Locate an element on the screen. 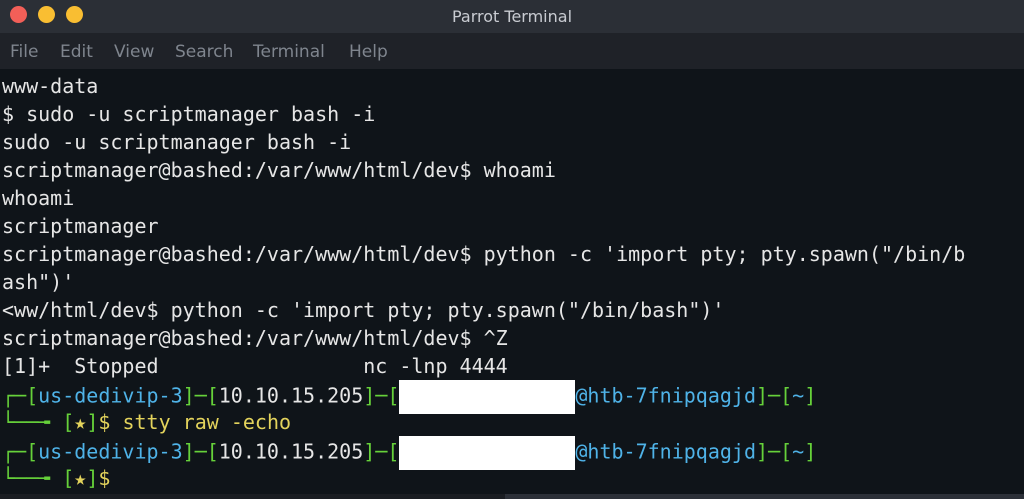  window-title: Parrot Terminal is located at coordinates (512, 16).